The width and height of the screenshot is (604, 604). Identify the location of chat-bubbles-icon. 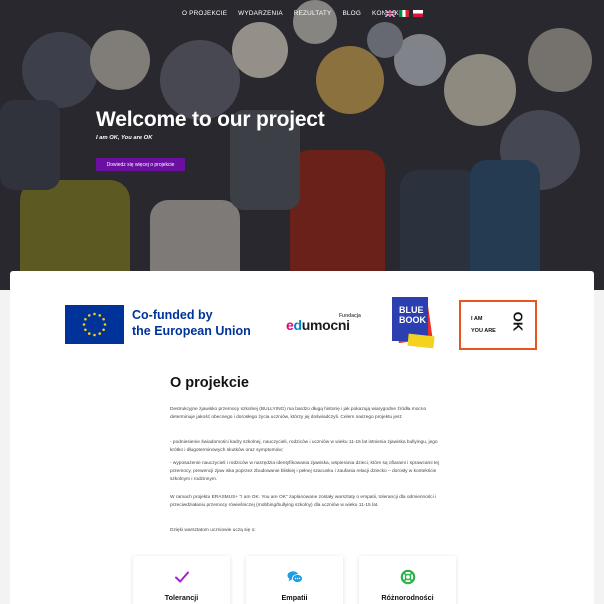
(295, 577).